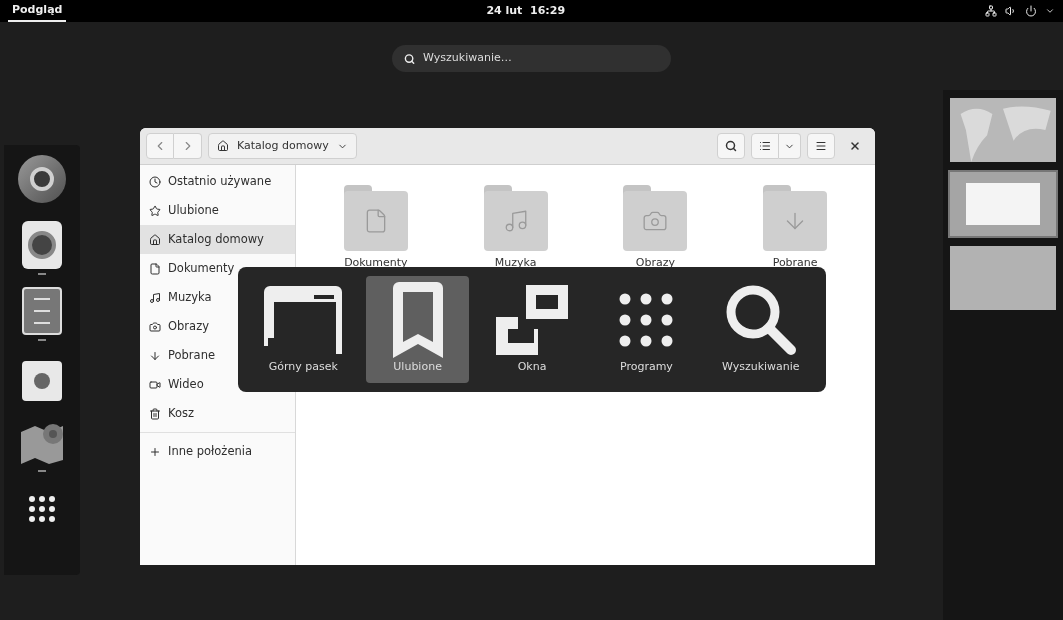 Image resolution: width=1063 pixels, height=620 pixels. What do you see at coordinates (42, 311) in the screenshot?
I see `file-cabinet-app-icon` at bounding box center [42, 311].